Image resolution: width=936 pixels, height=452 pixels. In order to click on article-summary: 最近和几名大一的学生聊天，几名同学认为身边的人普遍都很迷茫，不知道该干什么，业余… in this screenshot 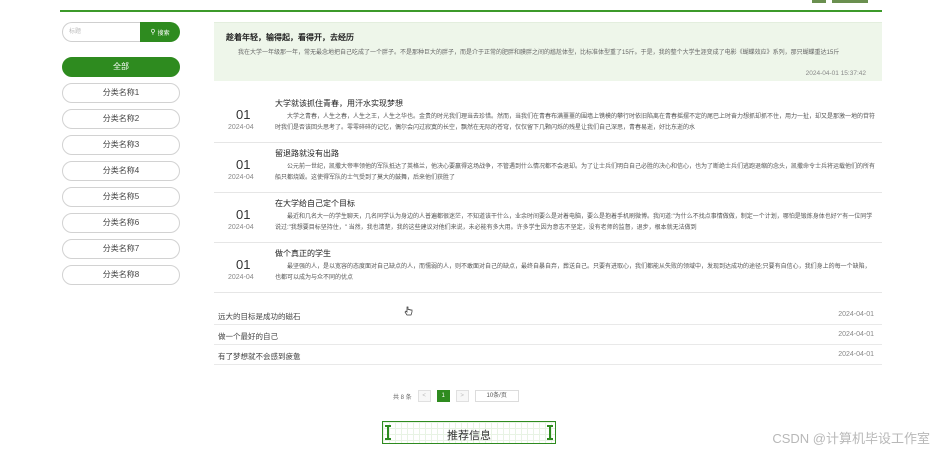, I will do `click(574, 222)`.